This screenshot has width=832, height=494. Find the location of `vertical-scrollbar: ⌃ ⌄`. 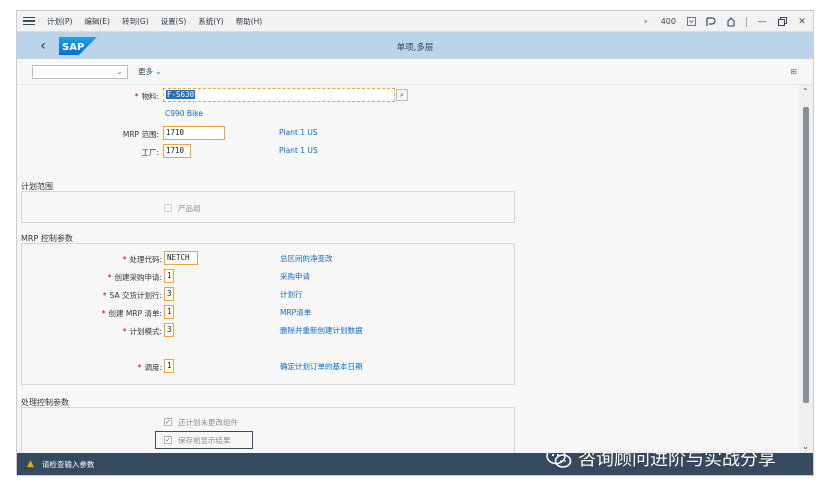

vertical-scrollbar: ⌃ ⌄ is located at coordinates (806, 270).